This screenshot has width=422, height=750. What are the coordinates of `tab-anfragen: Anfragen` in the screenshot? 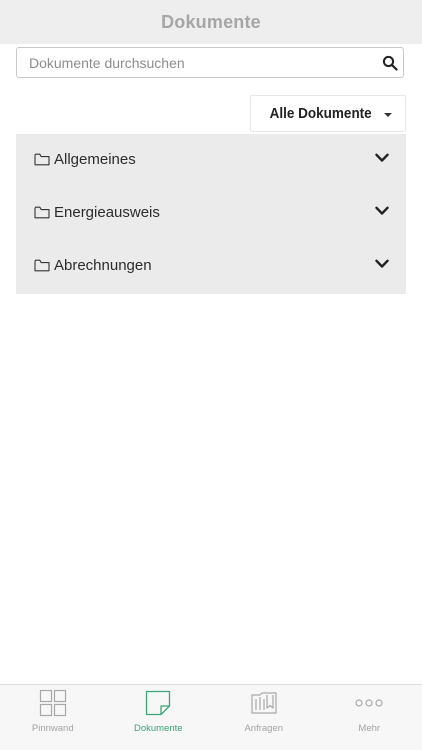 It's located at (264, 717).